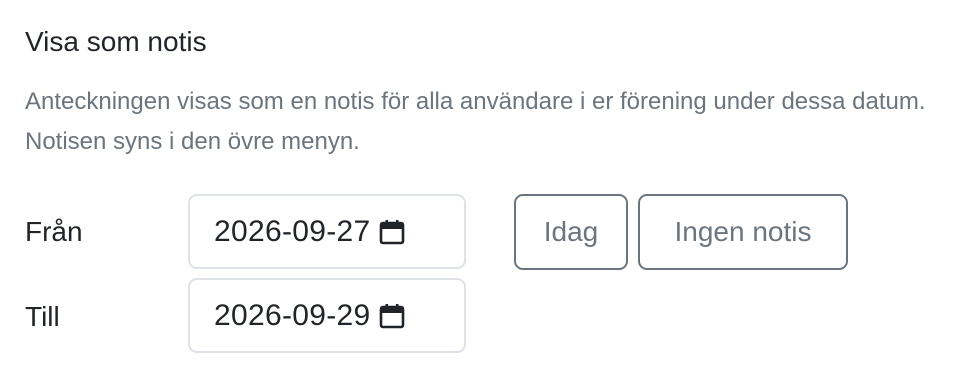  Describe the element at coordinates (292, 316) in the screenshot. I see `to-date-value: 2026-09-29` at that location.